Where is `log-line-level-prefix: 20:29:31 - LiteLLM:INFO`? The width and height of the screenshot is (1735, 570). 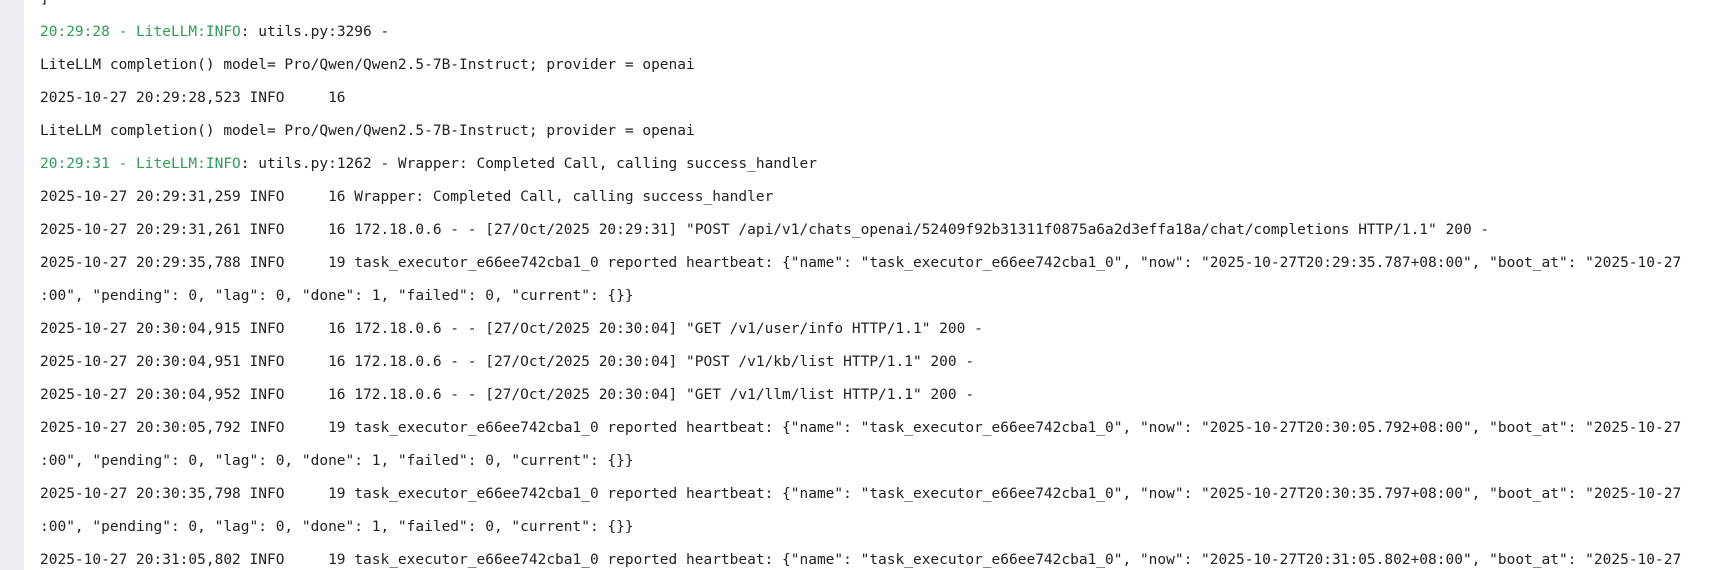 log-line-level-prefix: 20:29:31 - LiteLLM:INFO is located at coordinates (140, 164).